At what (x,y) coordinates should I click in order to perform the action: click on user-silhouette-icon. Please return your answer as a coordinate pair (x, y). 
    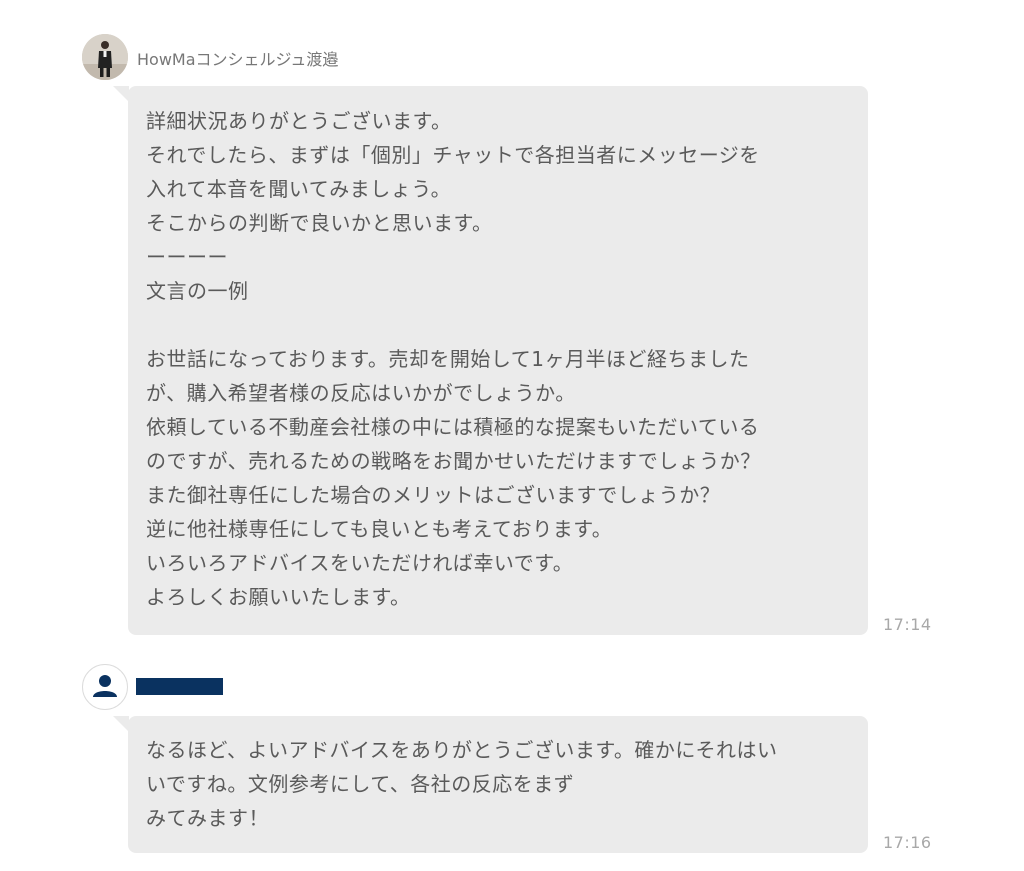
    Looking at the image, I should click on (105, 686).